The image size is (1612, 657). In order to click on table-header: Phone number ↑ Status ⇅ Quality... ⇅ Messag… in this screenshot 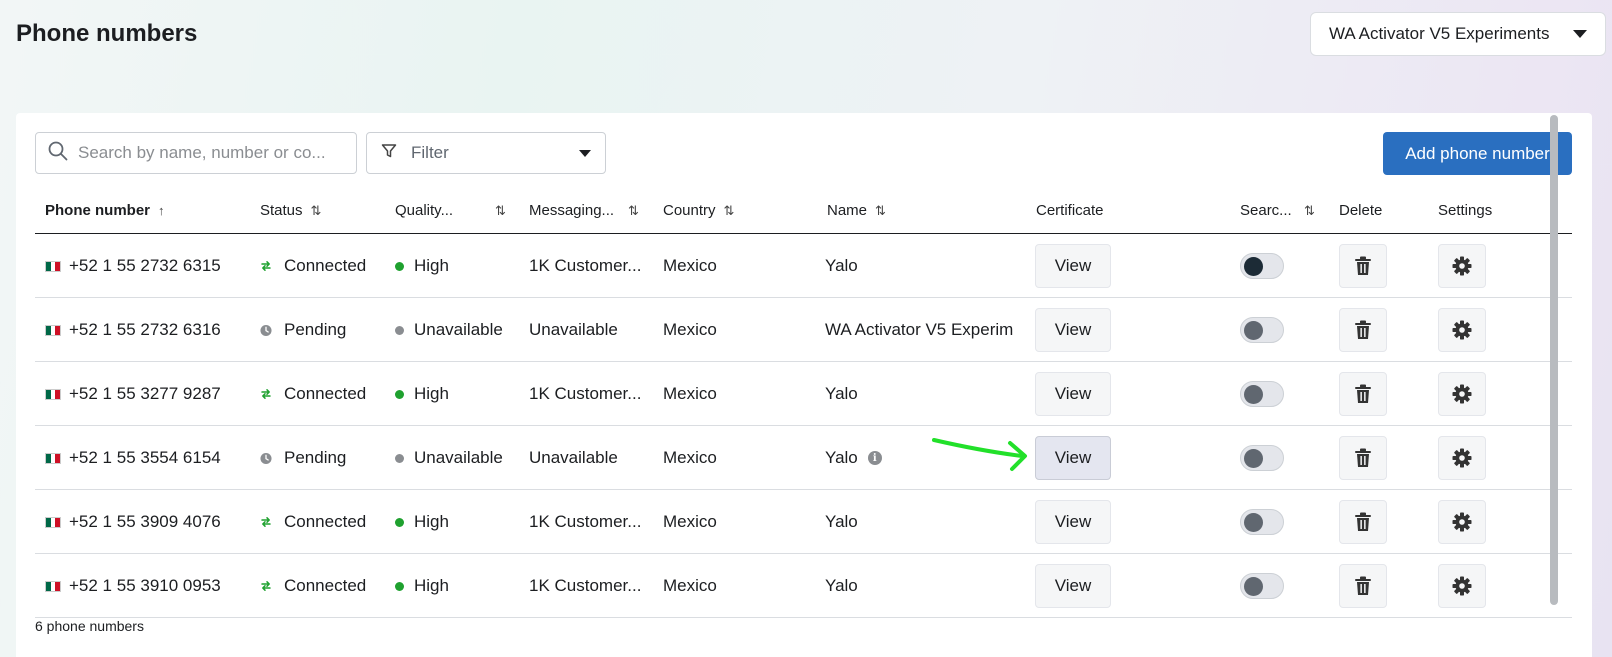, I will do `click(803, 212)`.